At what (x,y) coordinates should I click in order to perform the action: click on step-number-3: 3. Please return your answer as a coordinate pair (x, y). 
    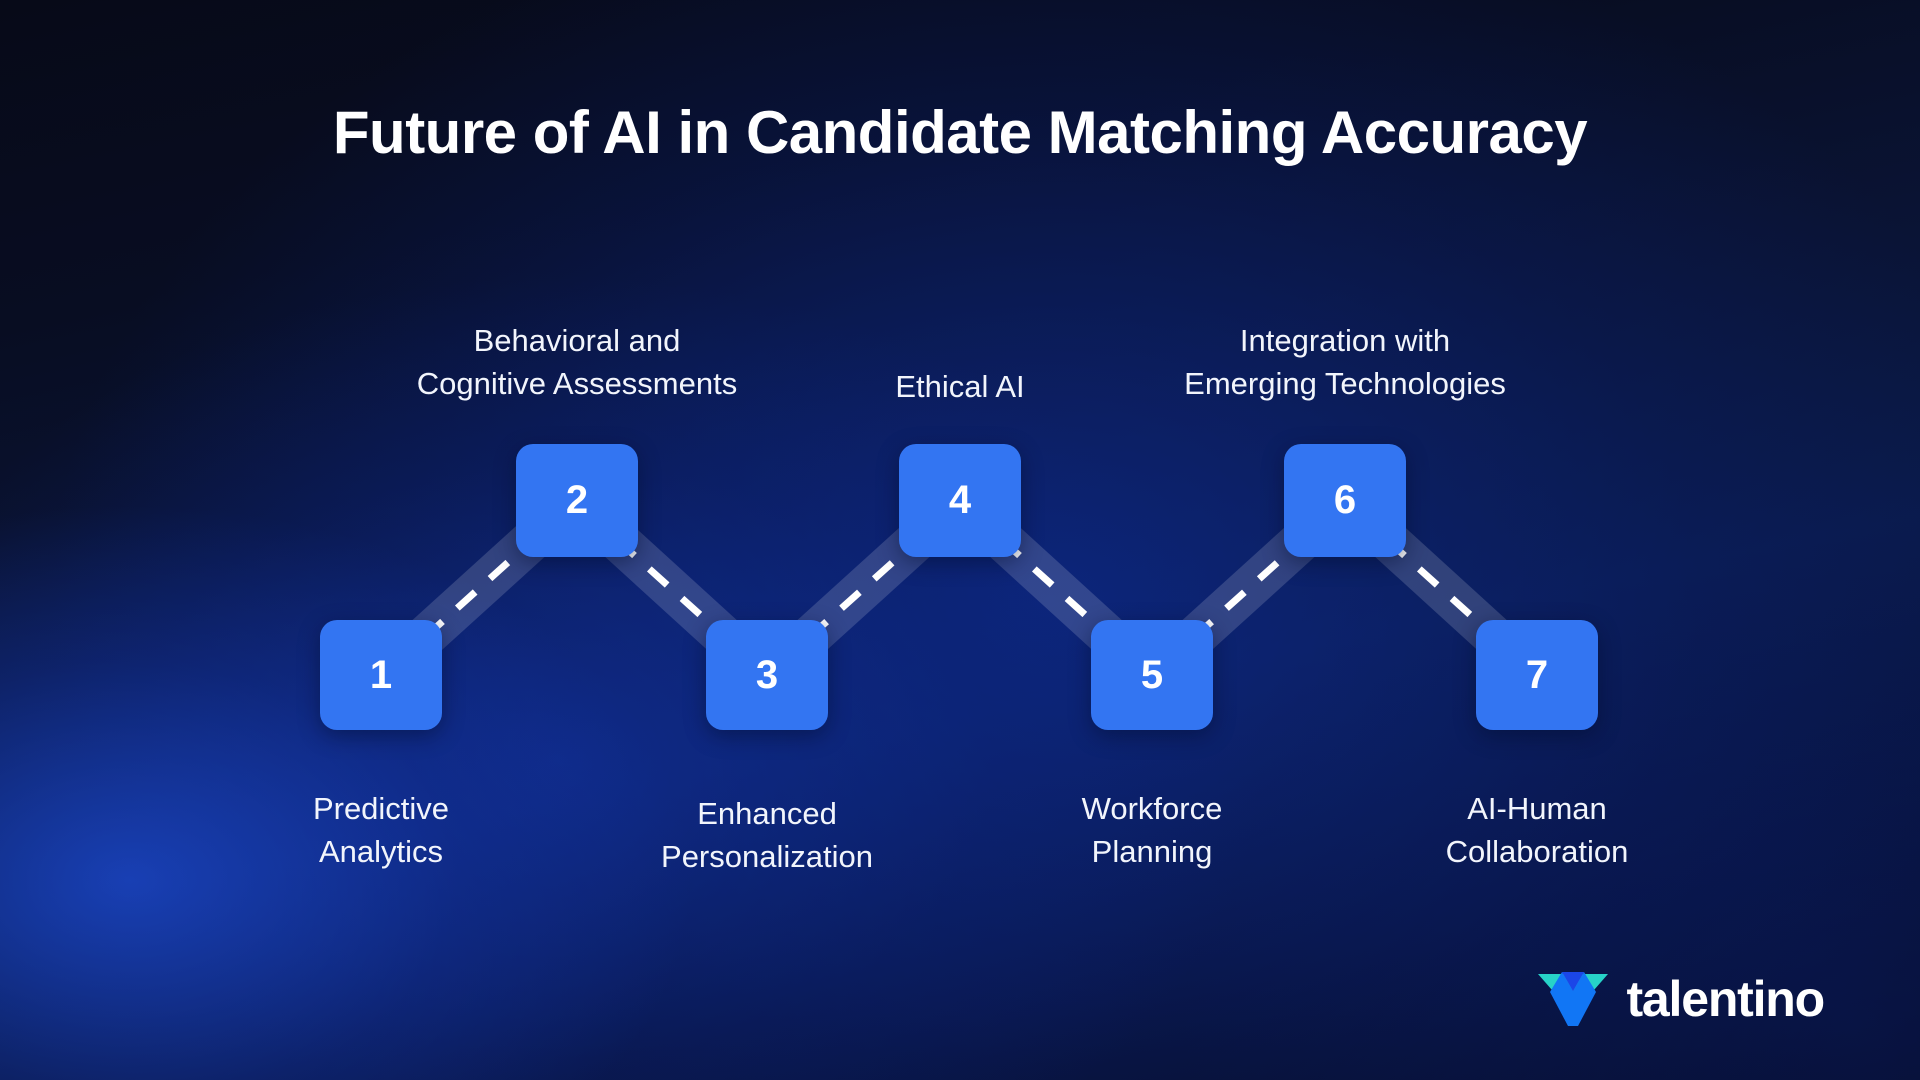
    Looking at the image, I should click on (767, 674).